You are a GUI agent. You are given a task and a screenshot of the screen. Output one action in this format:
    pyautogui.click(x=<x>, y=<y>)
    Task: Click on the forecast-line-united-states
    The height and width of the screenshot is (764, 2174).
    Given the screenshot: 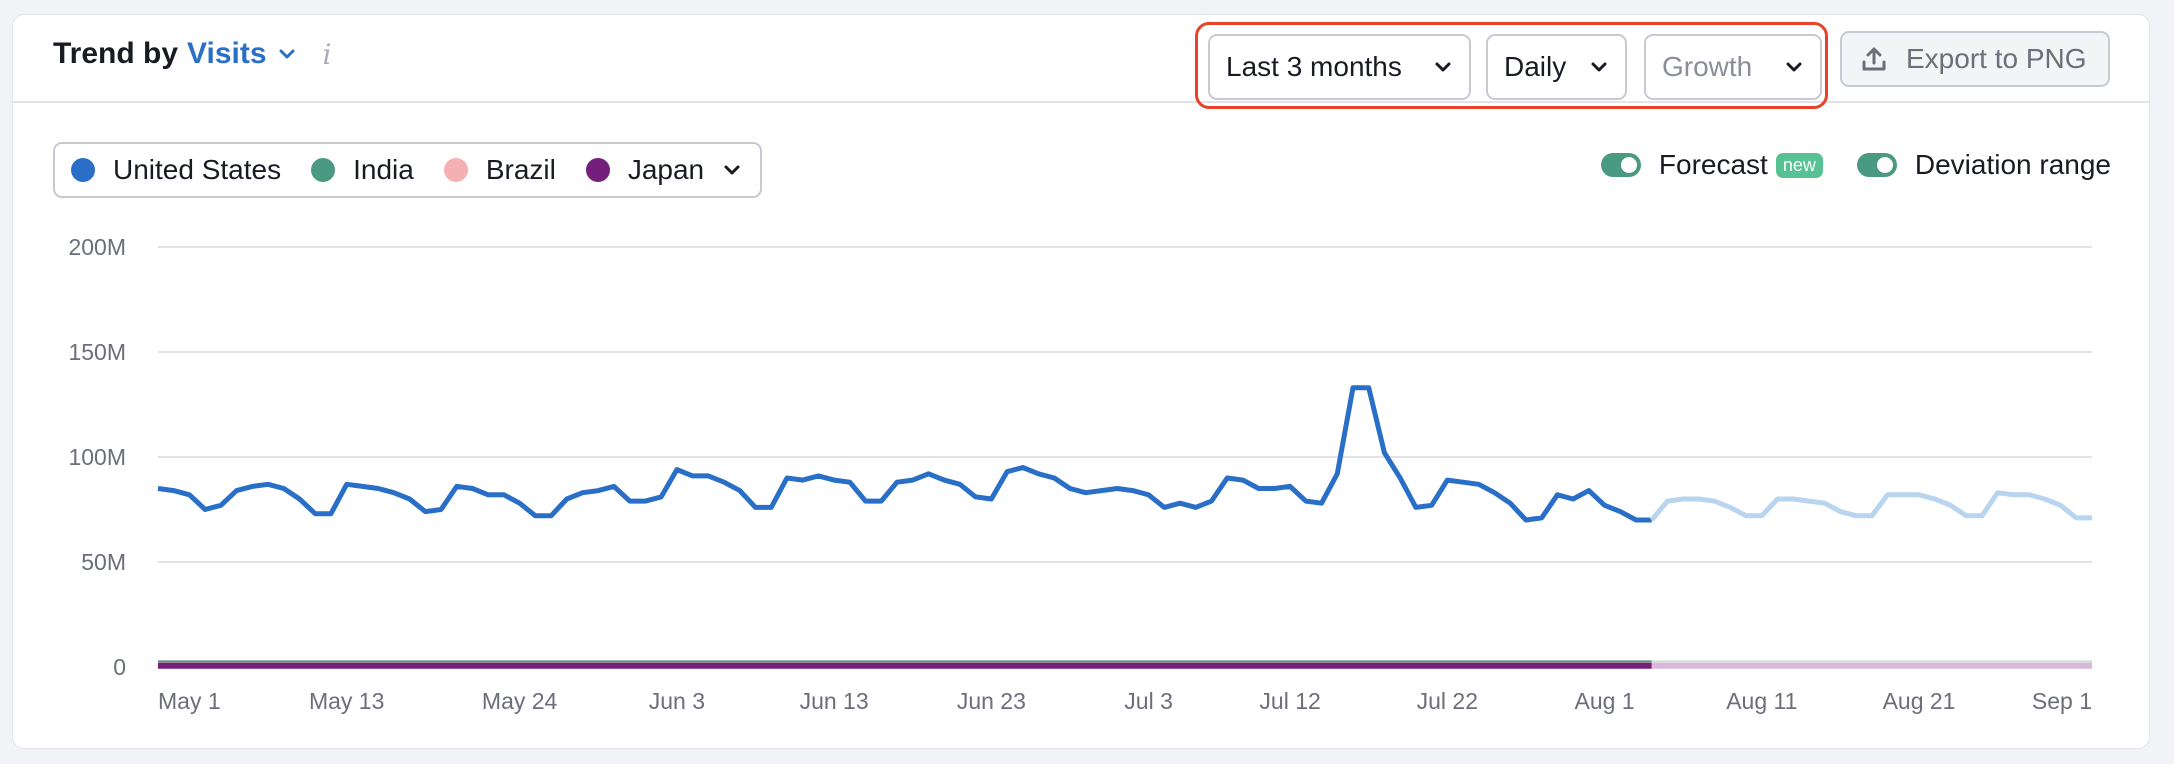 What is the action you would take?
    pyautogui.click(x=1870, y=506)
    